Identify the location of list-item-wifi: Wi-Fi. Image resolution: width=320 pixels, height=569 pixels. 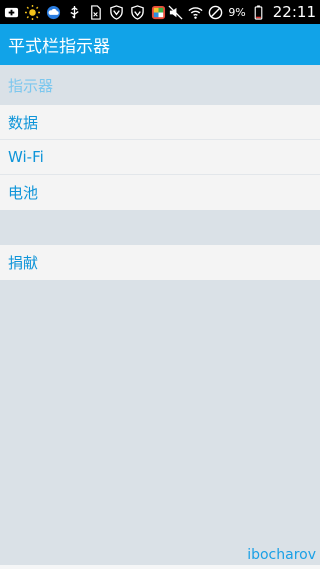
(160, 157).